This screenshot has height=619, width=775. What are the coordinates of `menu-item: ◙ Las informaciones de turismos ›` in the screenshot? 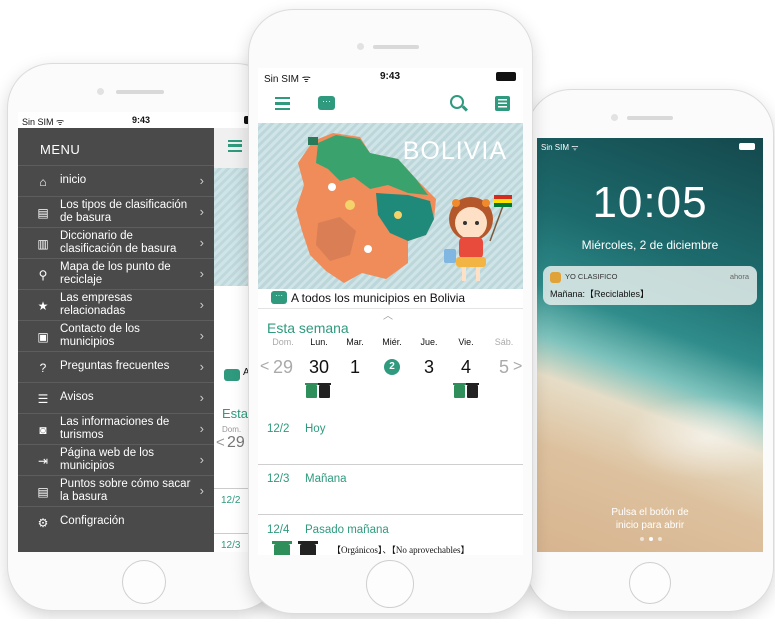 It's located at (116, 428).